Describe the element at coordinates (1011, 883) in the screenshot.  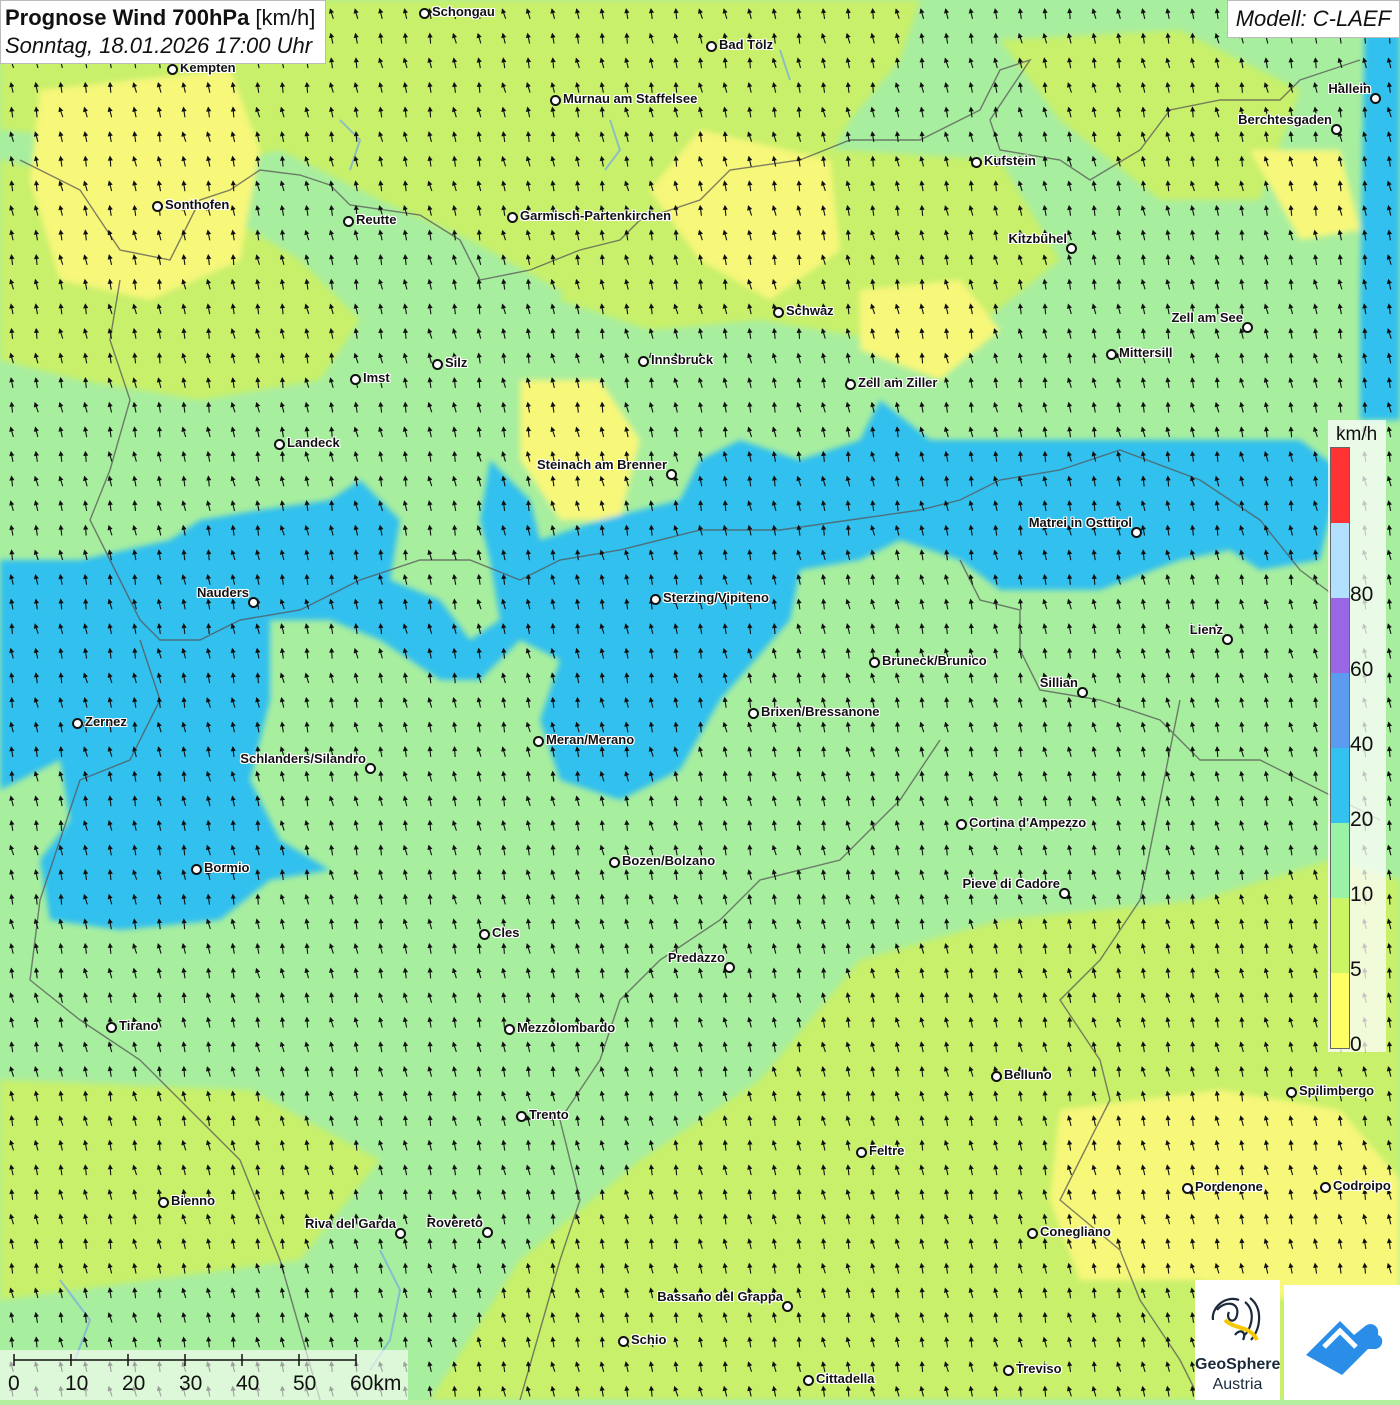
I see `city-label: Pieve di Cadore` at that location.